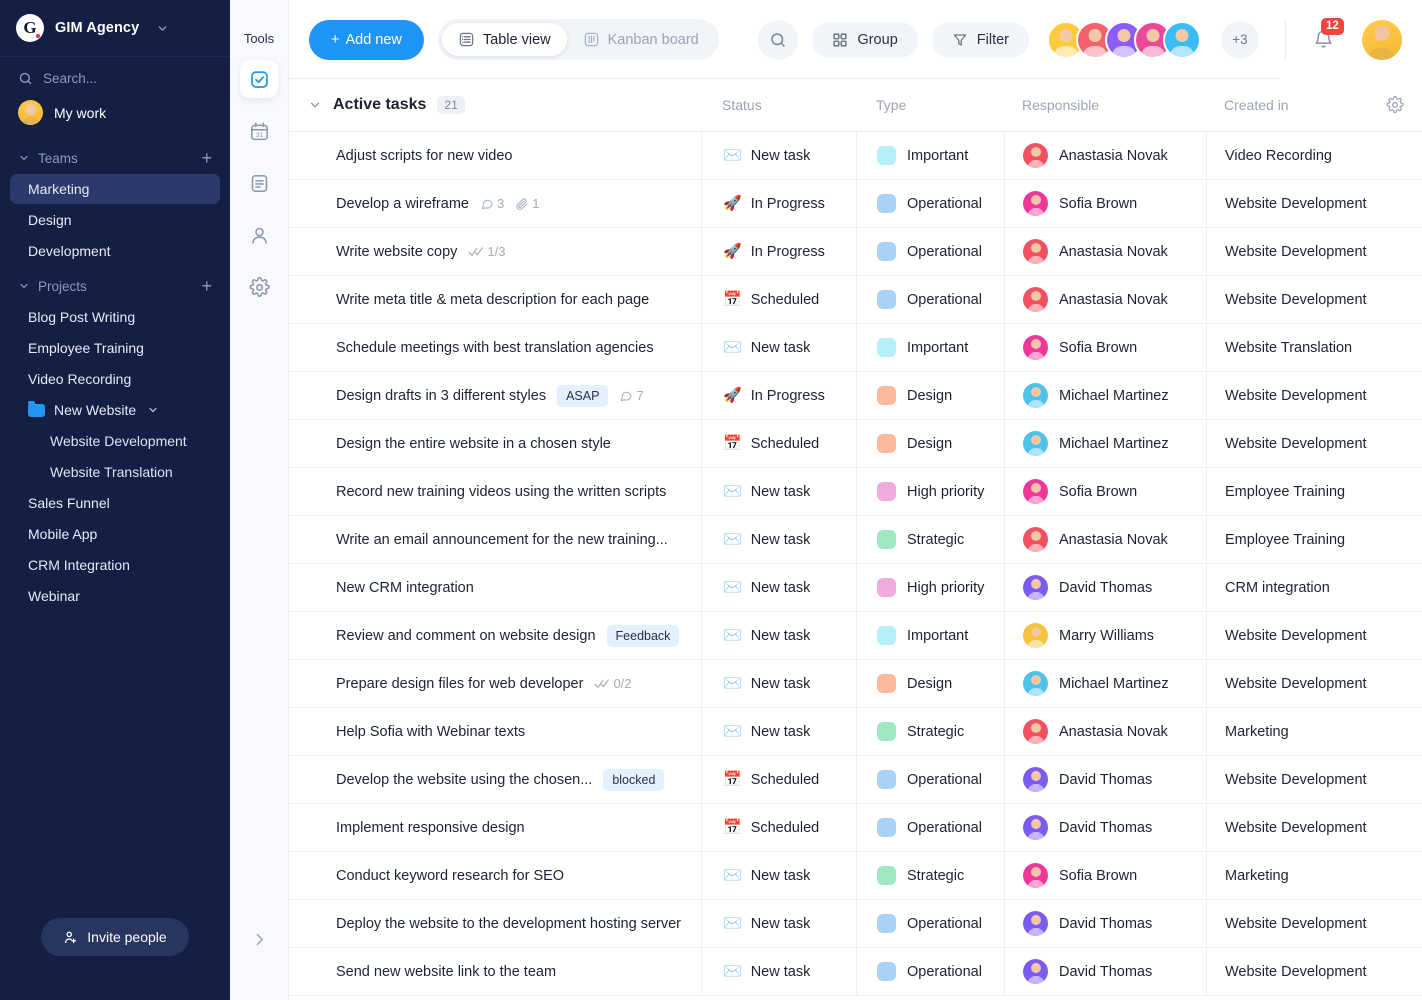 The image size is (1422, 1000). What do you see at coordinates (115, 441) in the screenshot?
I see `sidebar-item-website-development: Website Development` at bounding box center [115, 441].